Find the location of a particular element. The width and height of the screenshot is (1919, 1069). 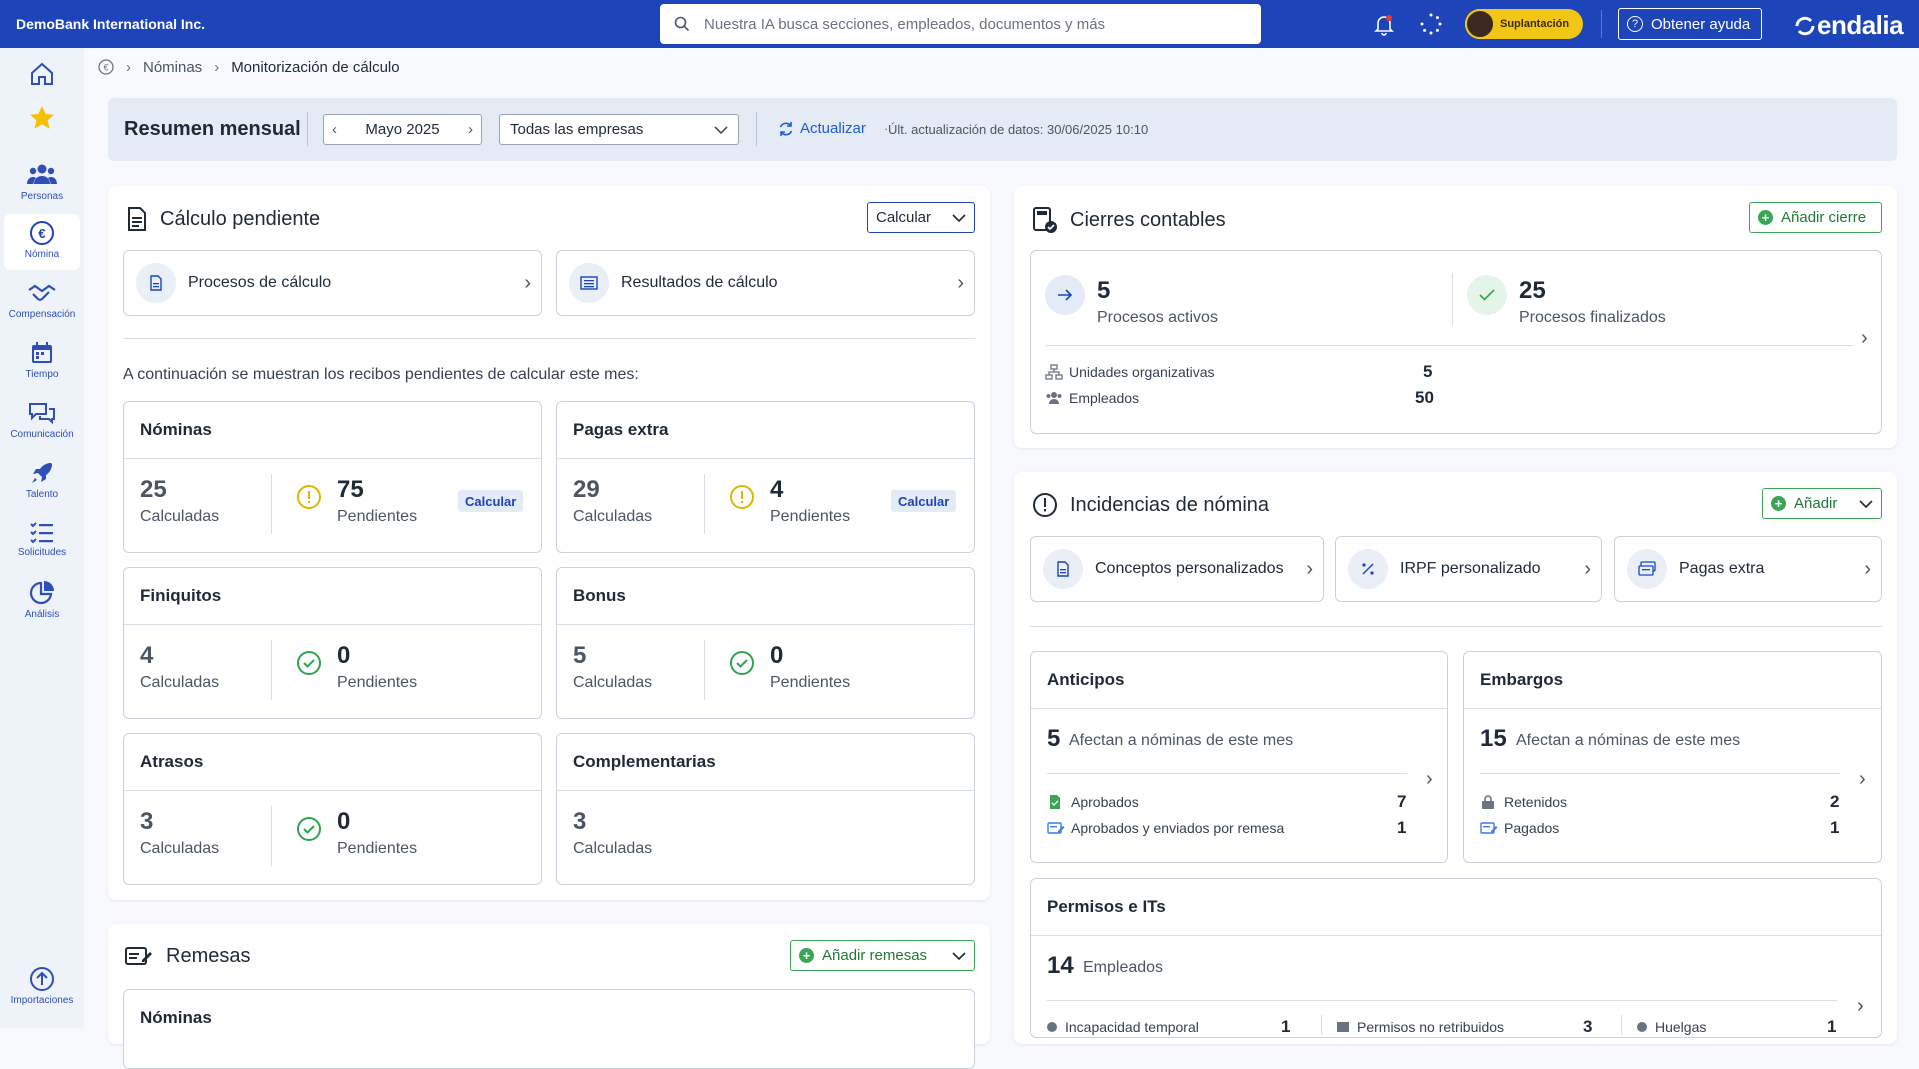

calculated-count: 5 is located at coordinates (580, 655).